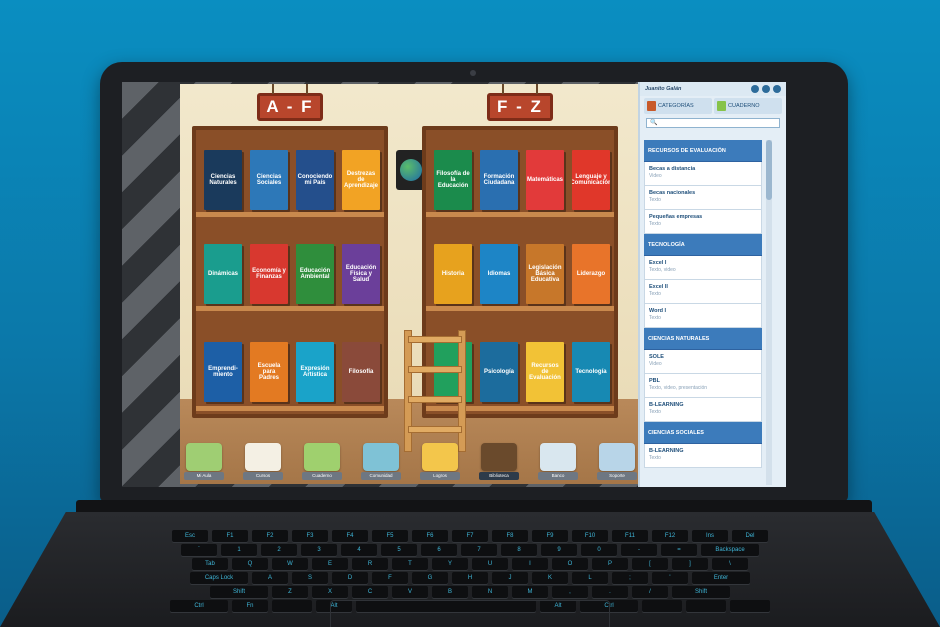 The width and height of the screenshot is (940, 627). What do you see at coordinates (315, 274) in the screenshot?
I see `book: Educación Ambiental` at bounding box center [315, 274].